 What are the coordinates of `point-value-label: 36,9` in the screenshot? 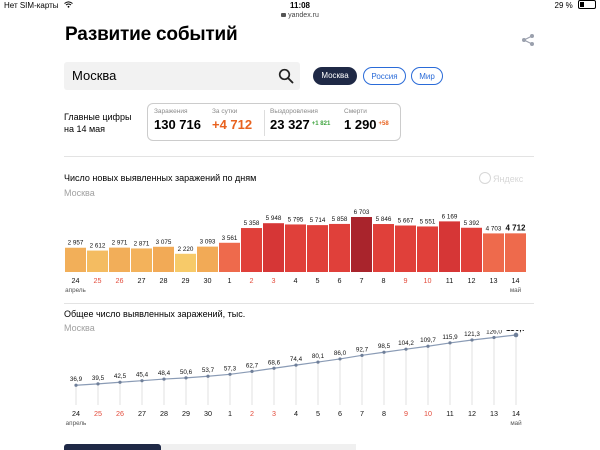 It's located at (76, 379).